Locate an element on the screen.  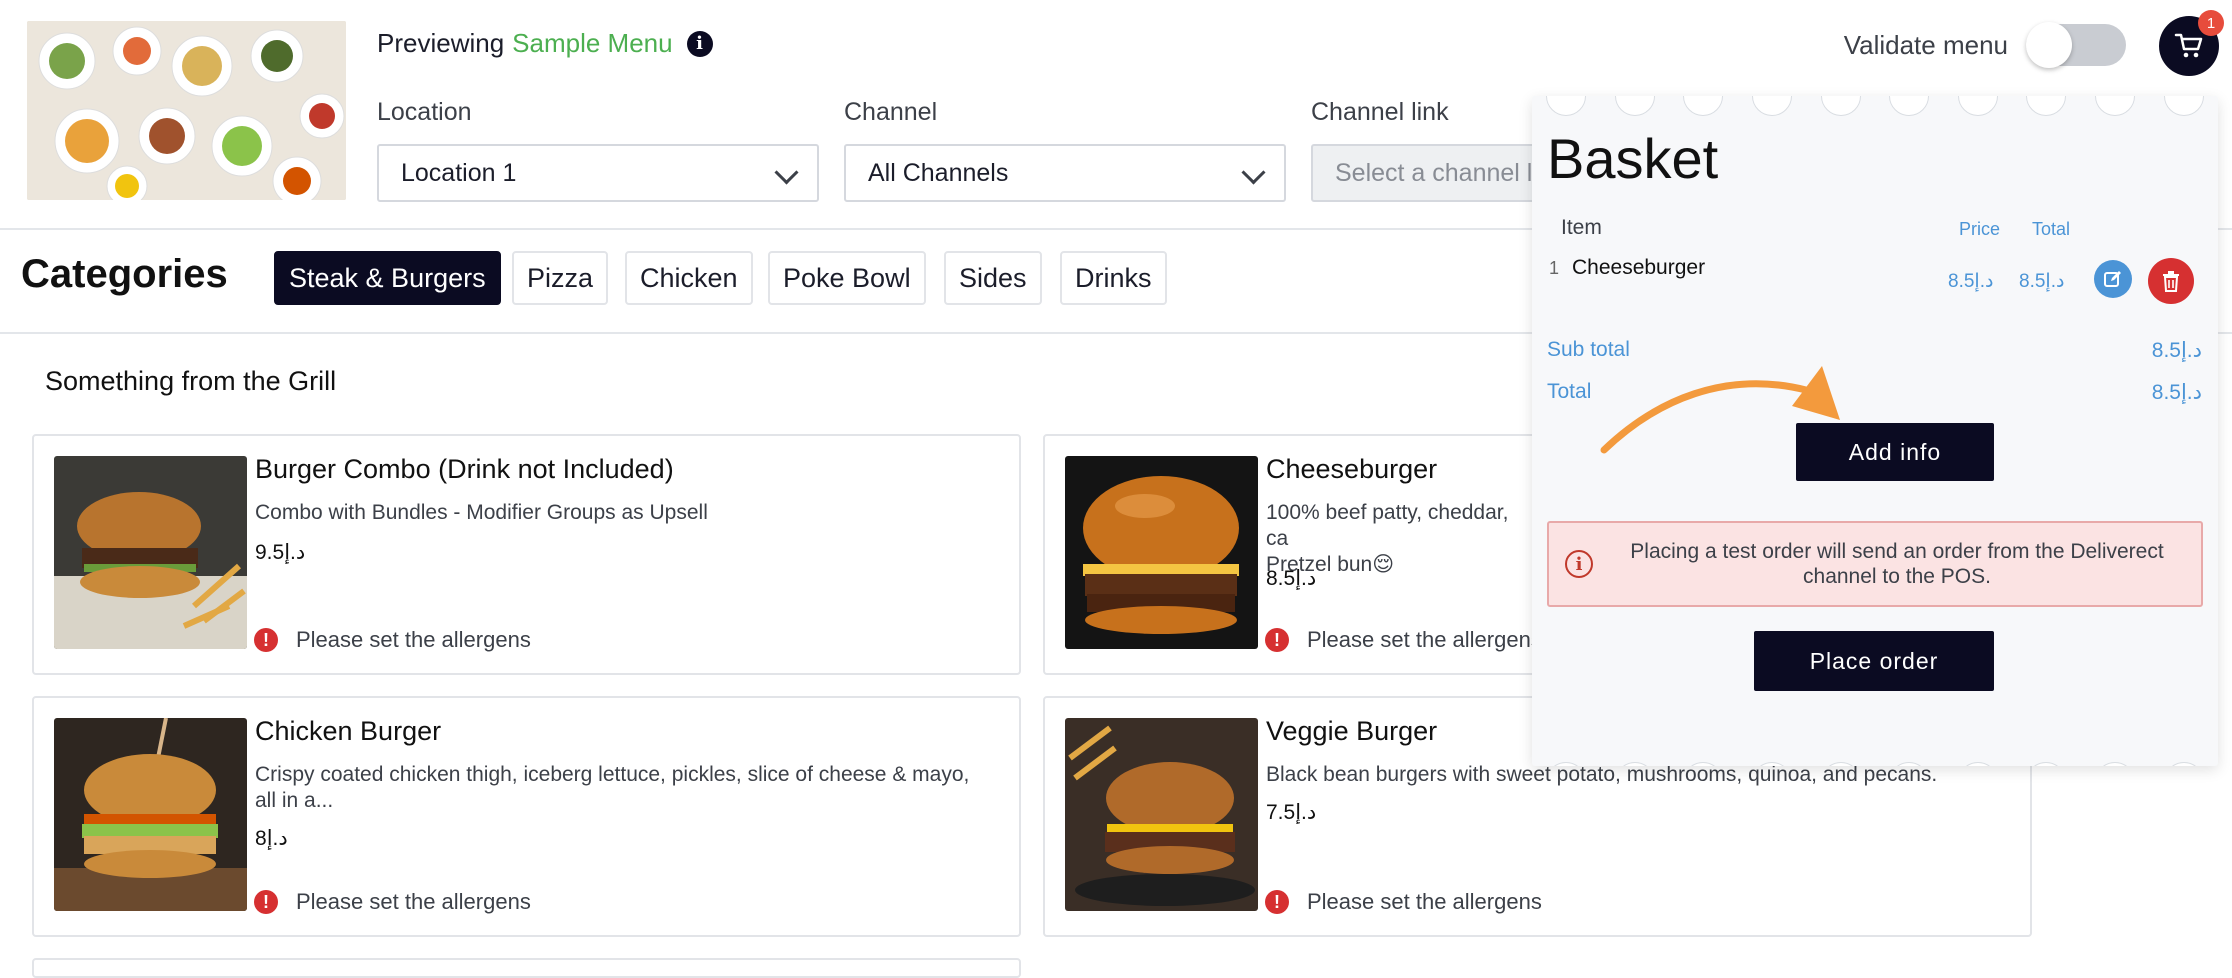
validate-menu-control: Validate menu is located at coordinates (1984, 45).